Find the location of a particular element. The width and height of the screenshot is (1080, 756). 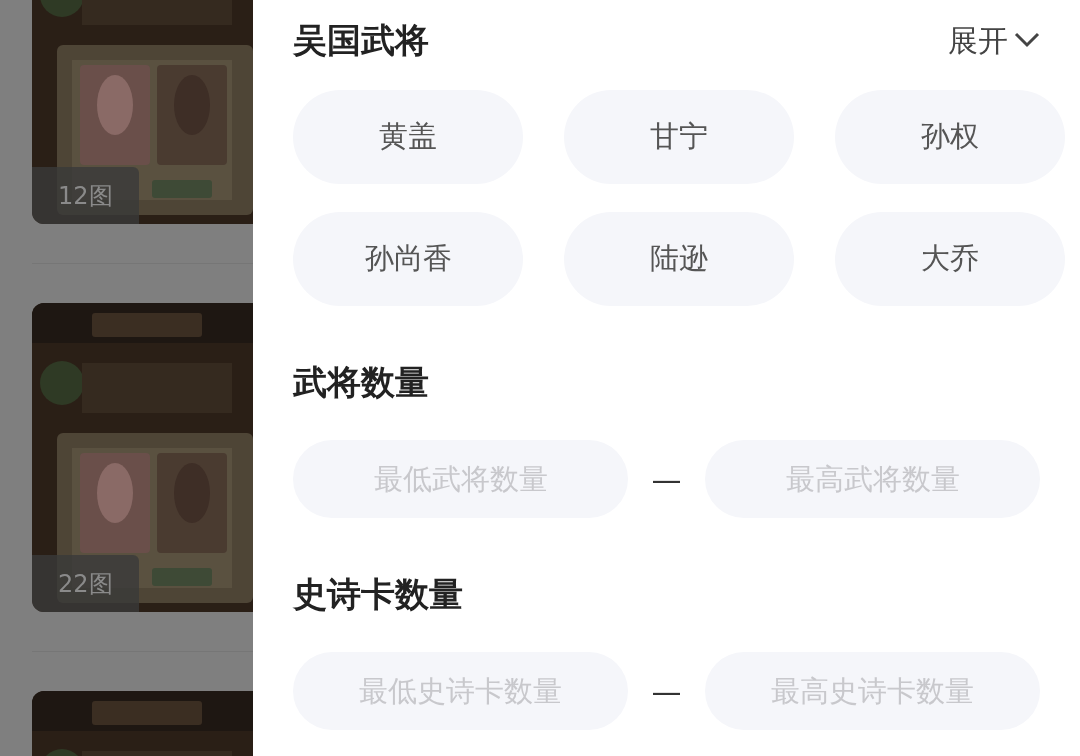

expand-toggle: 展开 is located at coordinates (994, 40).